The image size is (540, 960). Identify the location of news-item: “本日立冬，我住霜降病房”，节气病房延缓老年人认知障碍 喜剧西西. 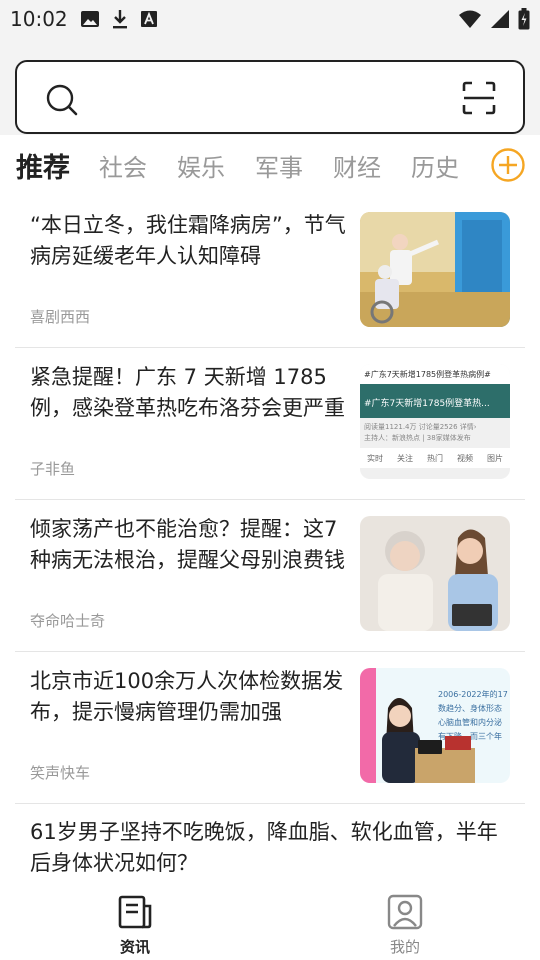
(270, 272).